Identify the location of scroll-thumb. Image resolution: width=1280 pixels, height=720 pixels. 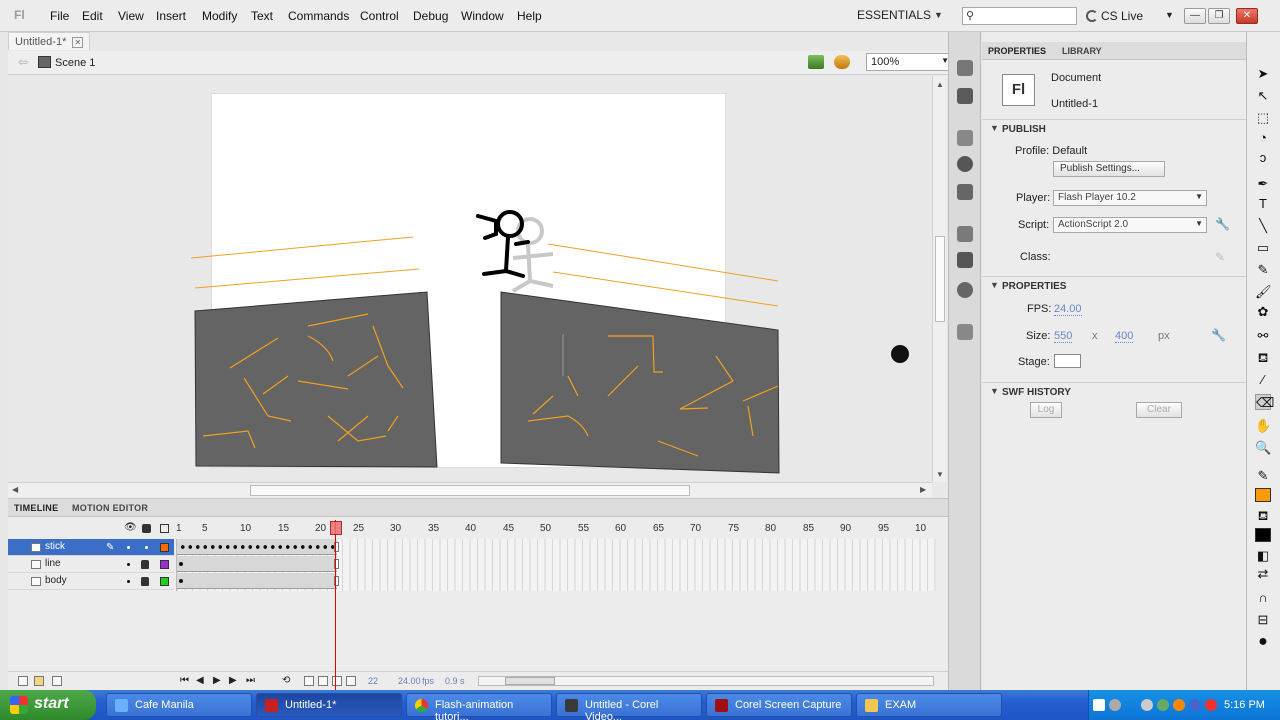
(940, 279).